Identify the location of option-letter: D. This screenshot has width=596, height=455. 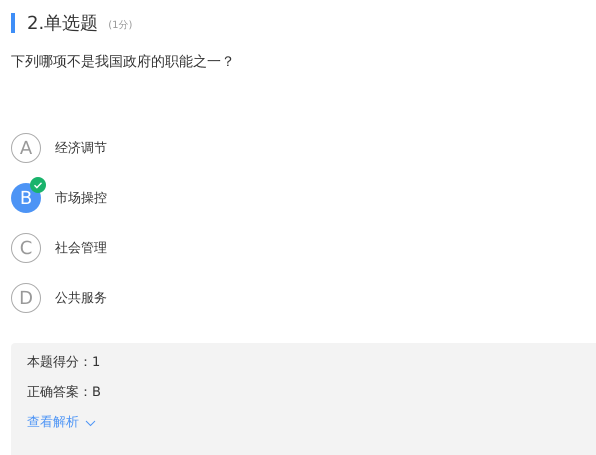
(26, 298).